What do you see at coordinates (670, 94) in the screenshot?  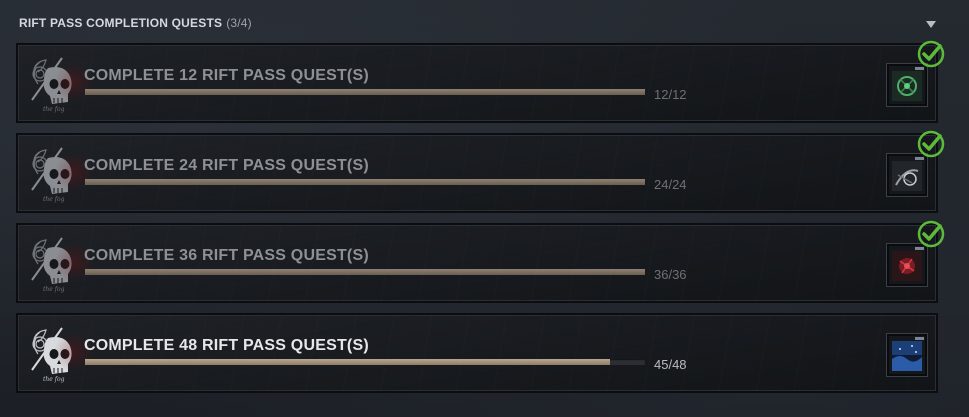 I see `progress-text: 12/12` at bounding box center [670, 94].